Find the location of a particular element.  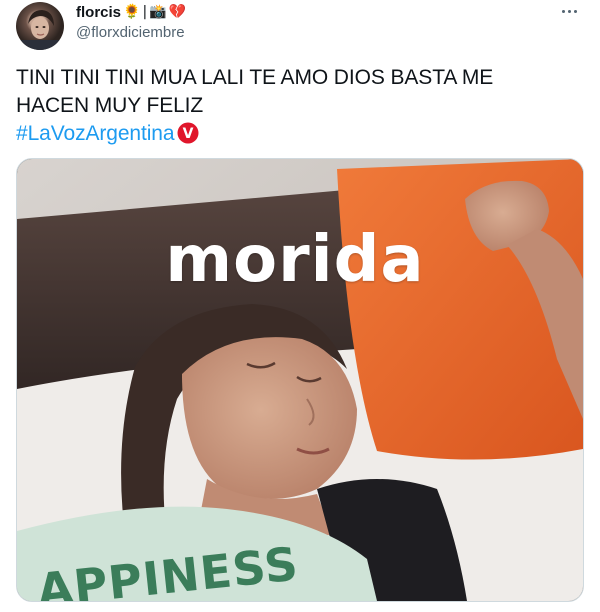

more-horizontal-icon is located at coordinates (563, 11).